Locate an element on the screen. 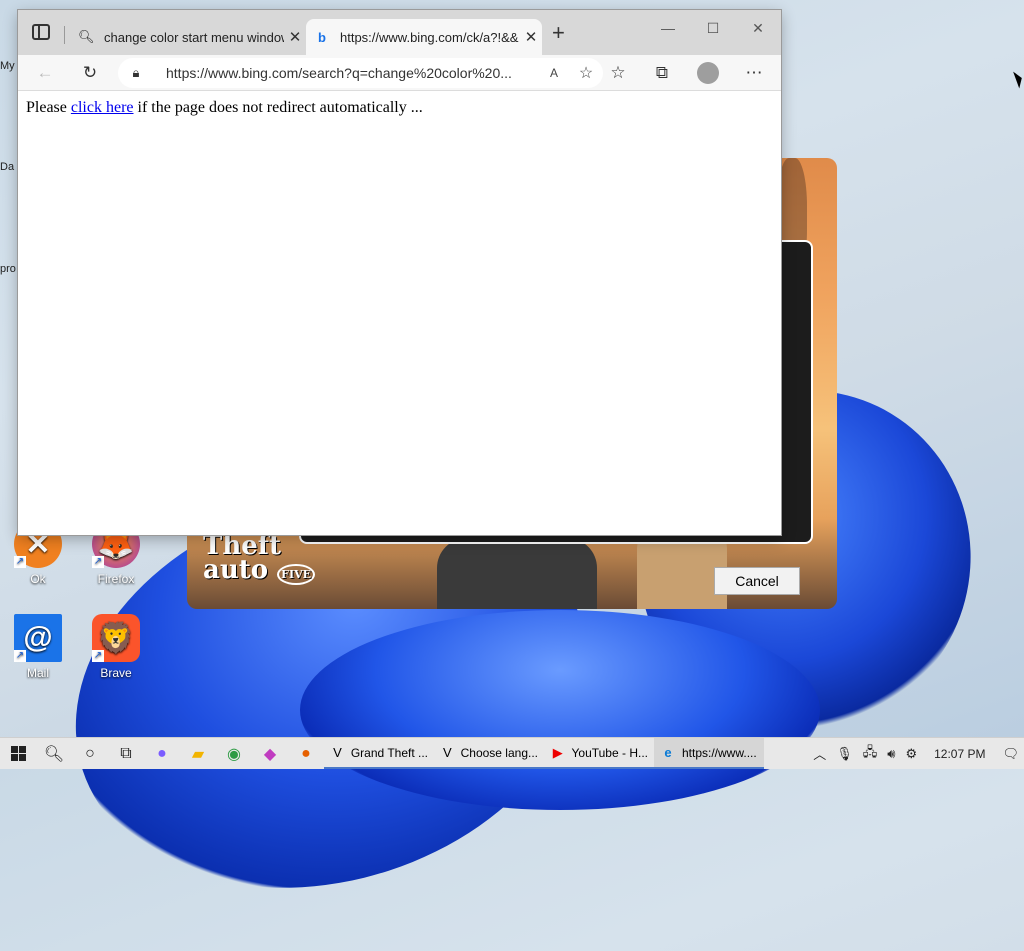  maximize-button: ☐ is located at coordinates (713, 32).